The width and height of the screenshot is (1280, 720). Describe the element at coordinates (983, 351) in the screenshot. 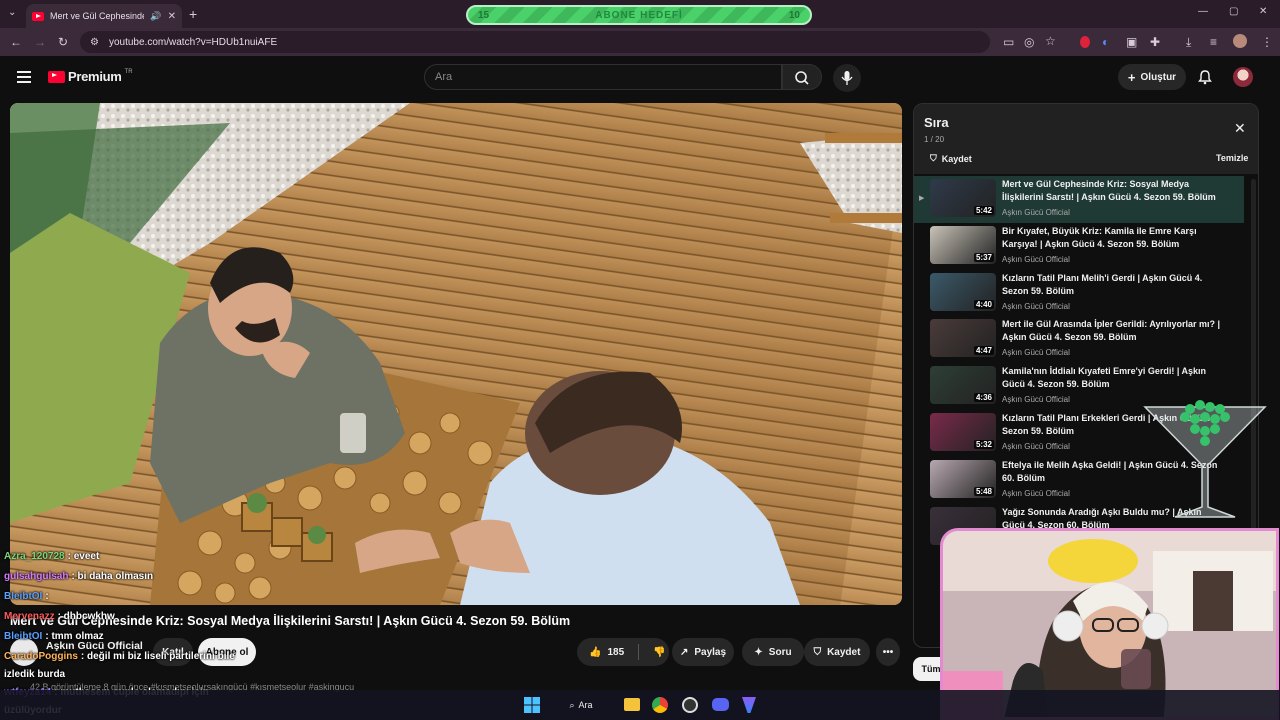

I see `queue-duration: 4:47` at that location.